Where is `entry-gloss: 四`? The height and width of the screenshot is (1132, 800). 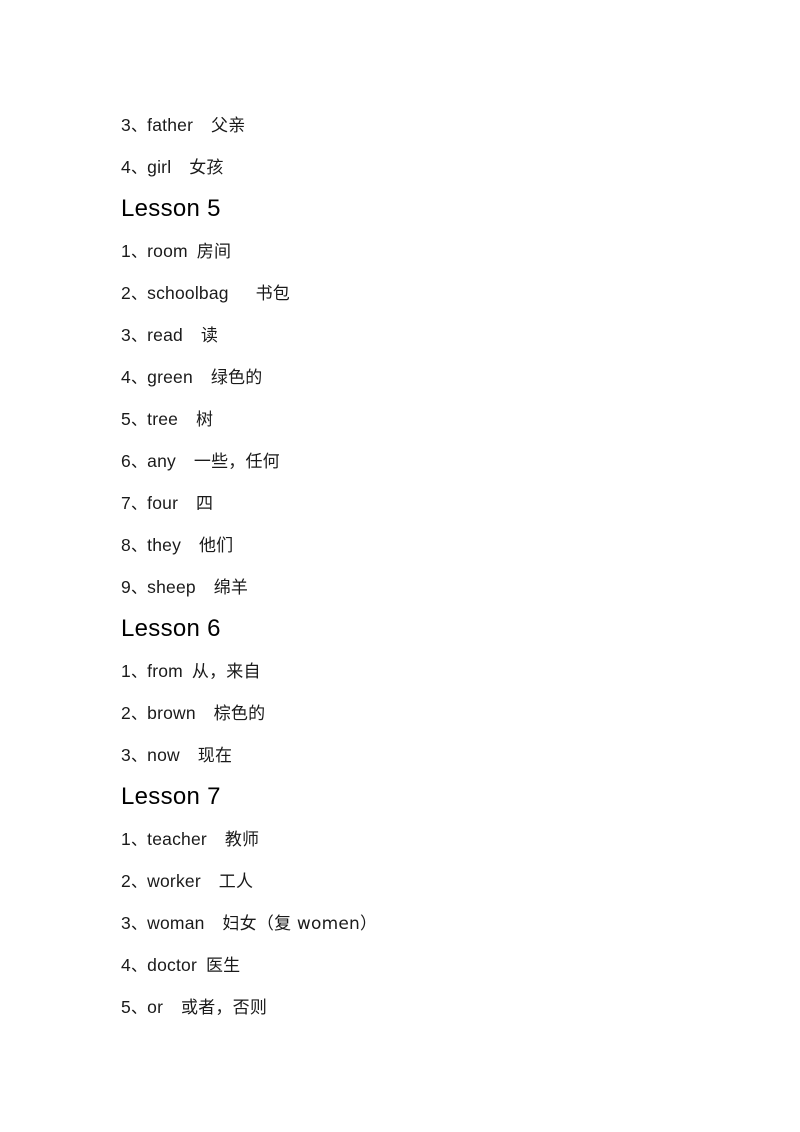 entry-gloss: 四 is located at coordinates (205, 504).